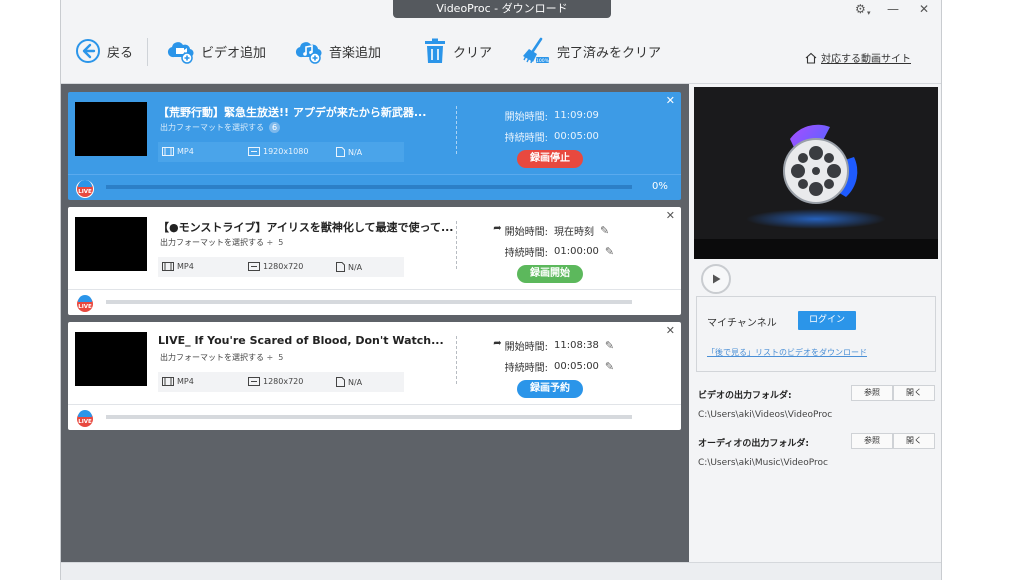 This screenshot has height=580, width=1020. I want to click on svg-text: 100%, so click(543, 61).